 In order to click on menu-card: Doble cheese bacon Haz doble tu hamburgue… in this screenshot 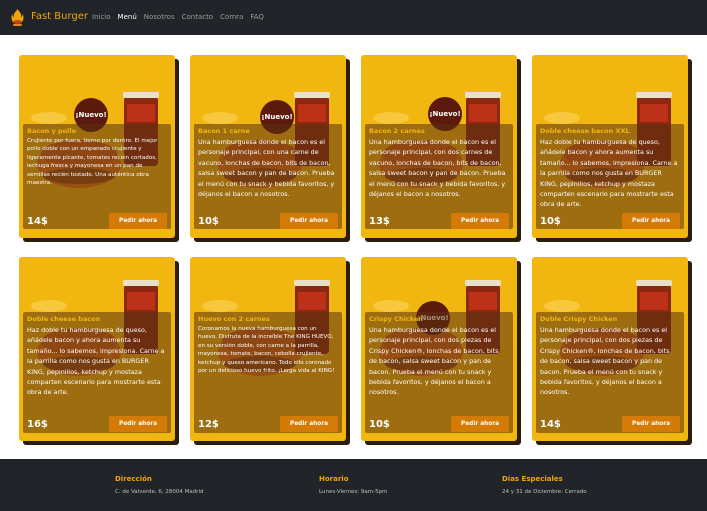, I will do `click(97, 349)`.